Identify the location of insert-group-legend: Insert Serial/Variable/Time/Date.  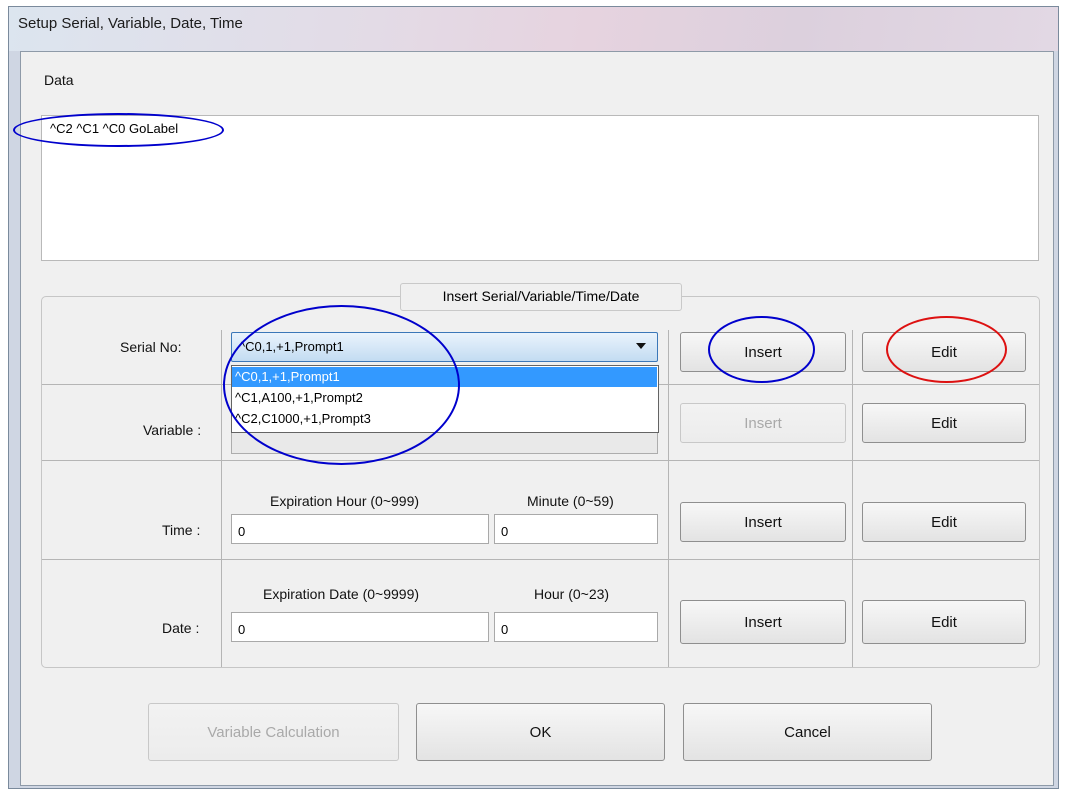
(541, 296).